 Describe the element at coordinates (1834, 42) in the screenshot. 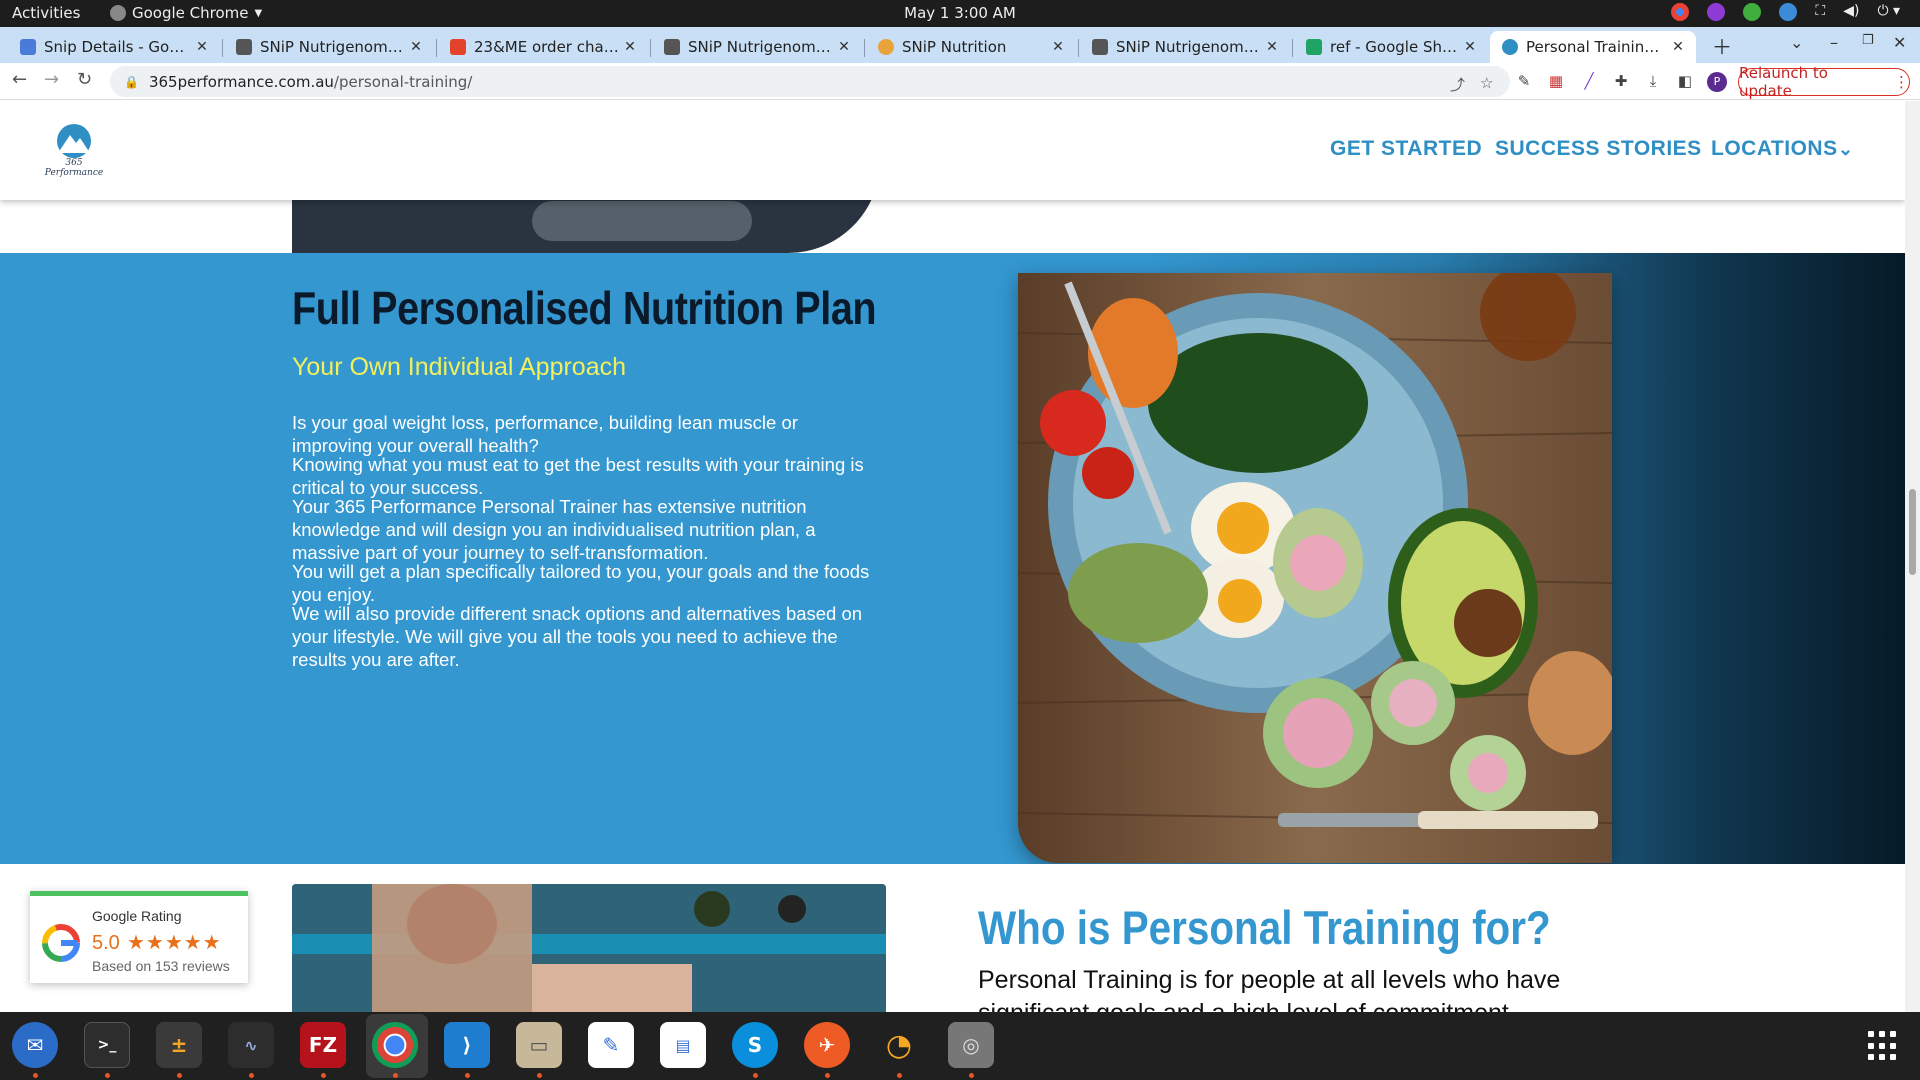

I see `minimize-icon: –` at that location.